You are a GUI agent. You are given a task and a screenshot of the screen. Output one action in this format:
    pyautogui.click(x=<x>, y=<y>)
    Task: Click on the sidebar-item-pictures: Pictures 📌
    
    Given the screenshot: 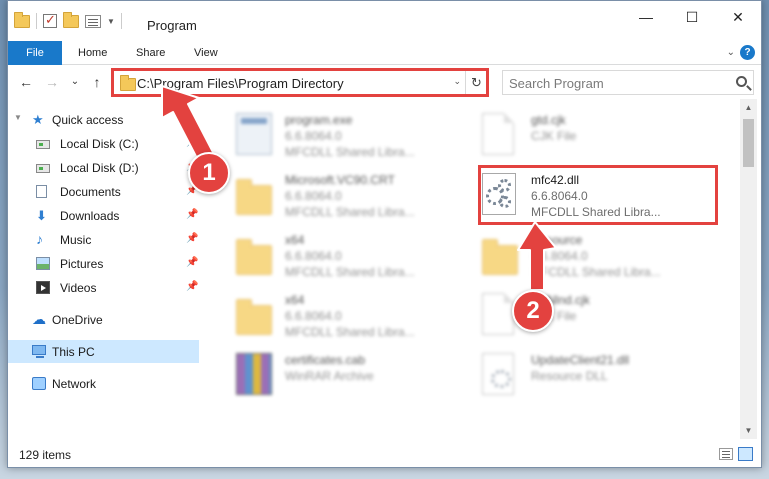 What is the action you would take?
    pyautogui.click(x=103, y=263)
    